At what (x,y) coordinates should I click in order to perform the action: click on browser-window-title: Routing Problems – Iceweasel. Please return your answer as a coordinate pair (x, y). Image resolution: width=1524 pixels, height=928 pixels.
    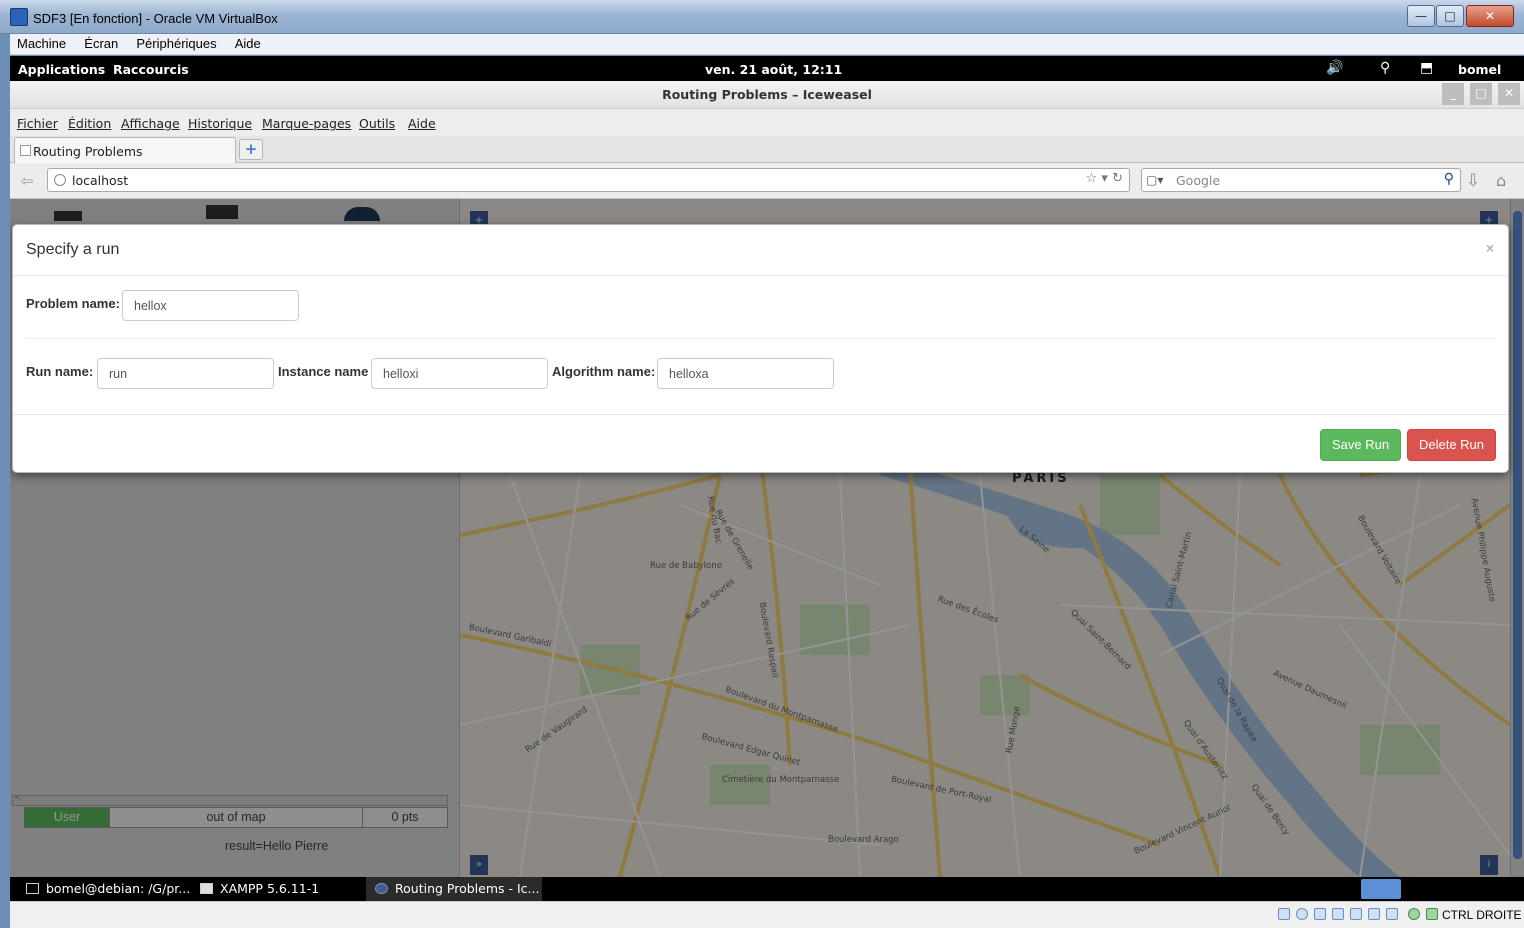
    Looking at the image, I should click on (767, 94).